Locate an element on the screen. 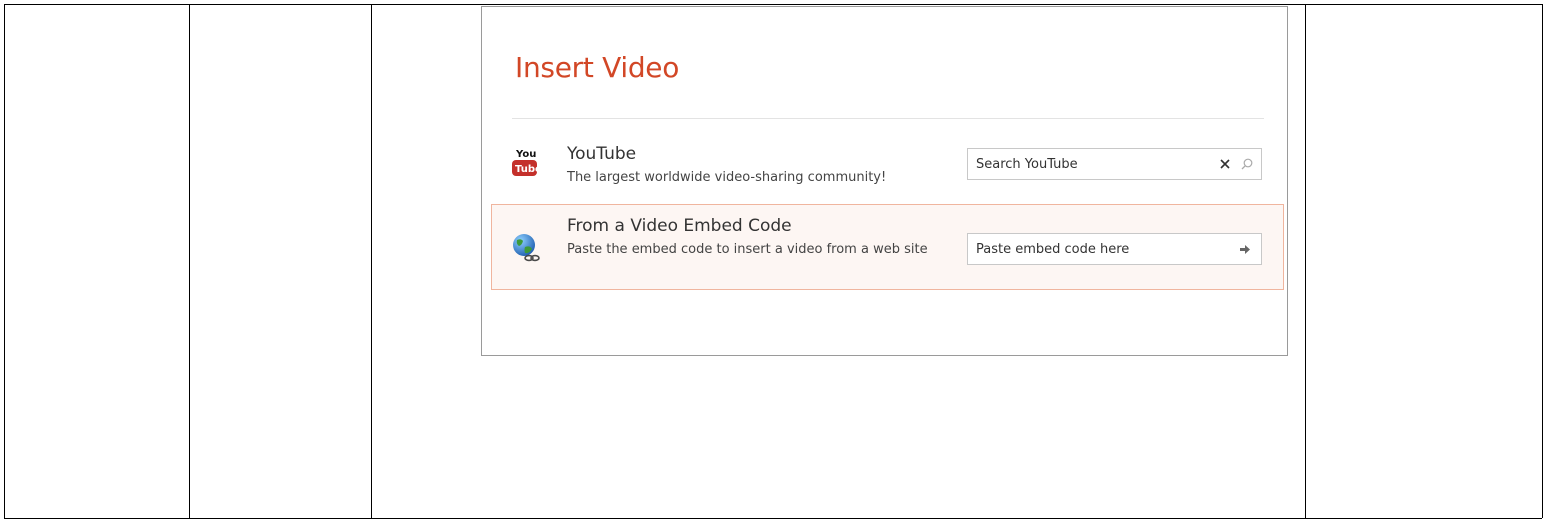 This screenshot has height=523, width=1551. clear-icon is located at coordinates (1225, 164).